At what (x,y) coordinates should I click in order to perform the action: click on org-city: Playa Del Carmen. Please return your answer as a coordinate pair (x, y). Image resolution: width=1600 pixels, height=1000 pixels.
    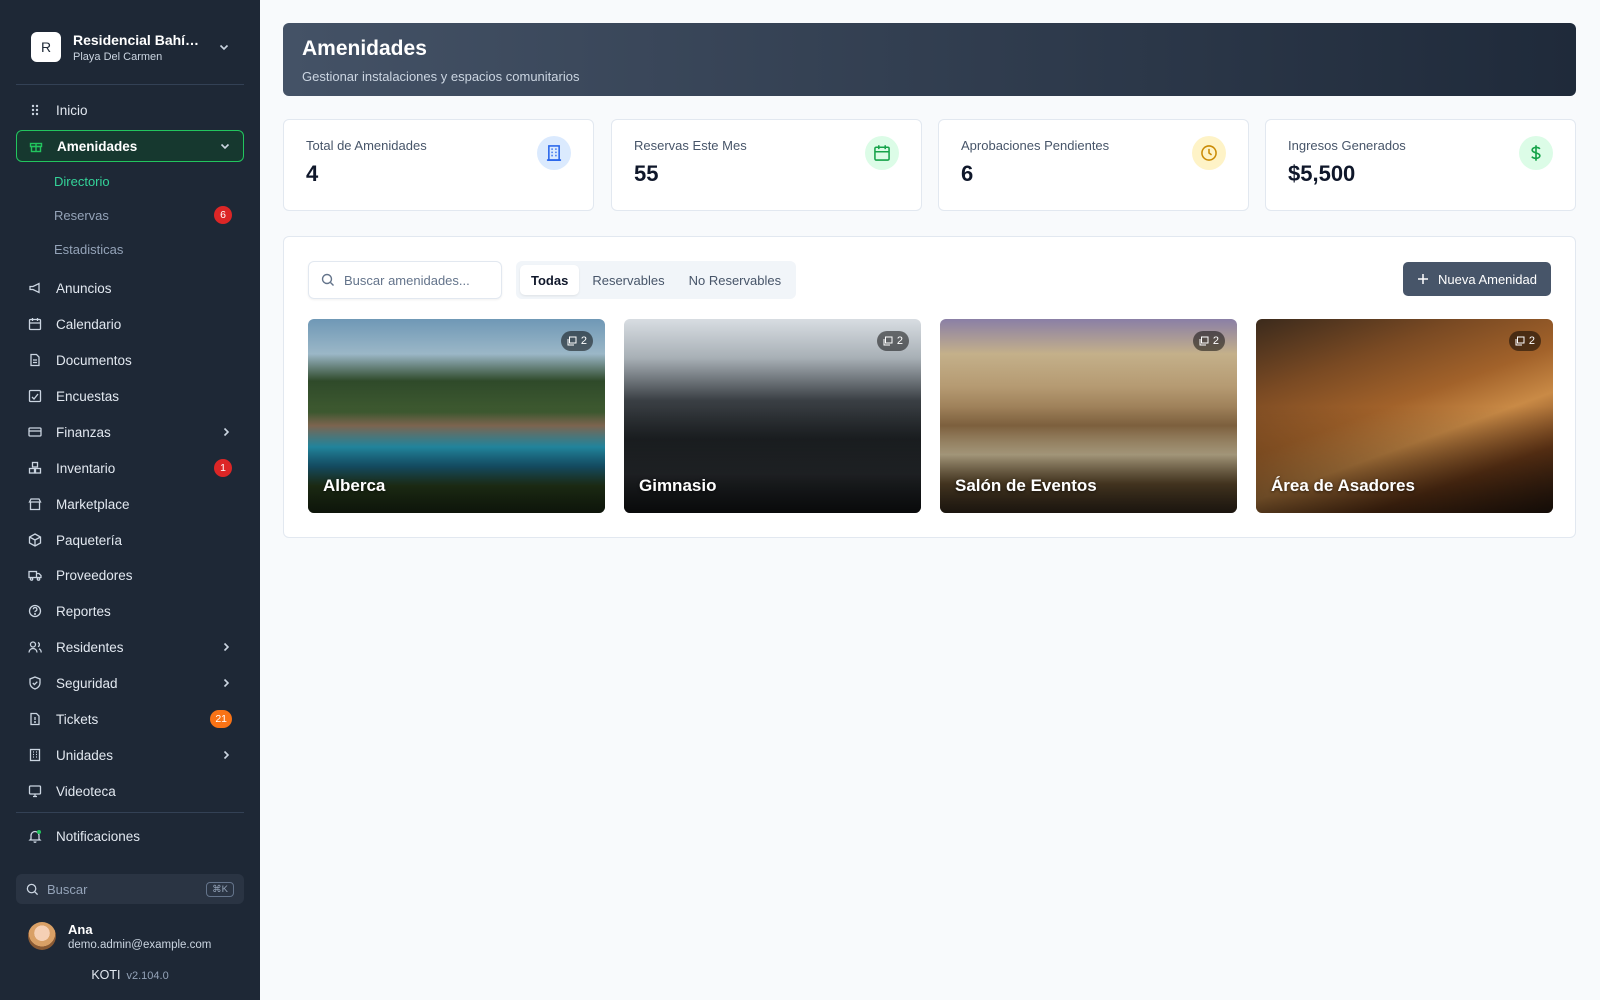
    Looking at the image, I should click on (118, 56).